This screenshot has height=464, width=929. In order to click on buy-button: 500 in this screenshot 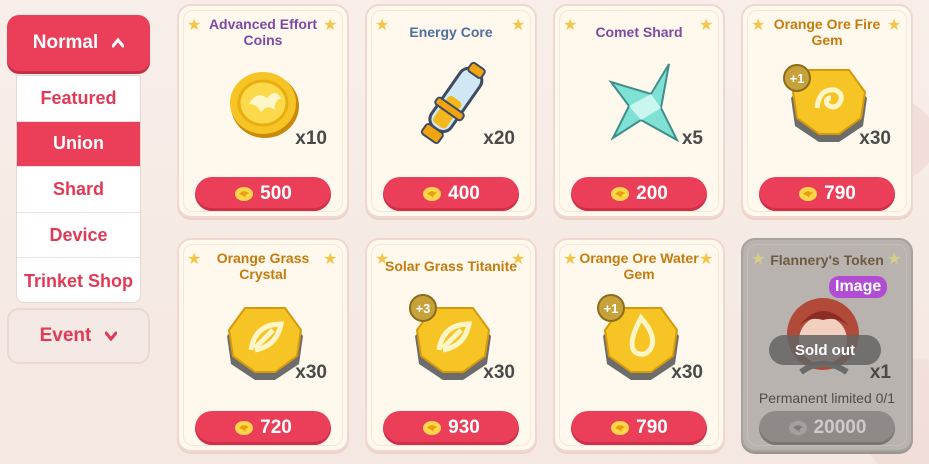, I will do `click(263, 194)`.